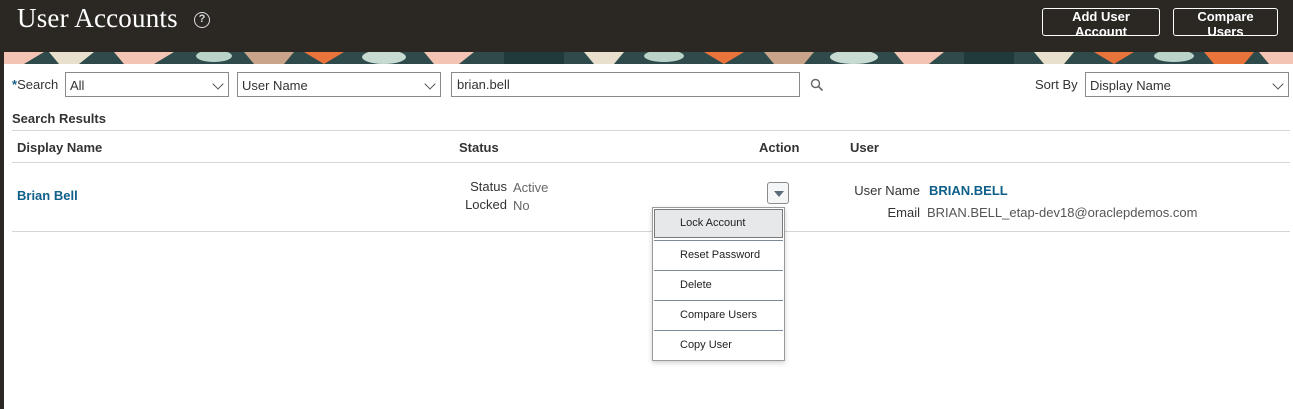 The height and width of the screenshot is (409, 1293). What do you see at coordinates (887, 190) in the screenshot?
I see `user-name-label: User Name` at bounding box center [887, 190].